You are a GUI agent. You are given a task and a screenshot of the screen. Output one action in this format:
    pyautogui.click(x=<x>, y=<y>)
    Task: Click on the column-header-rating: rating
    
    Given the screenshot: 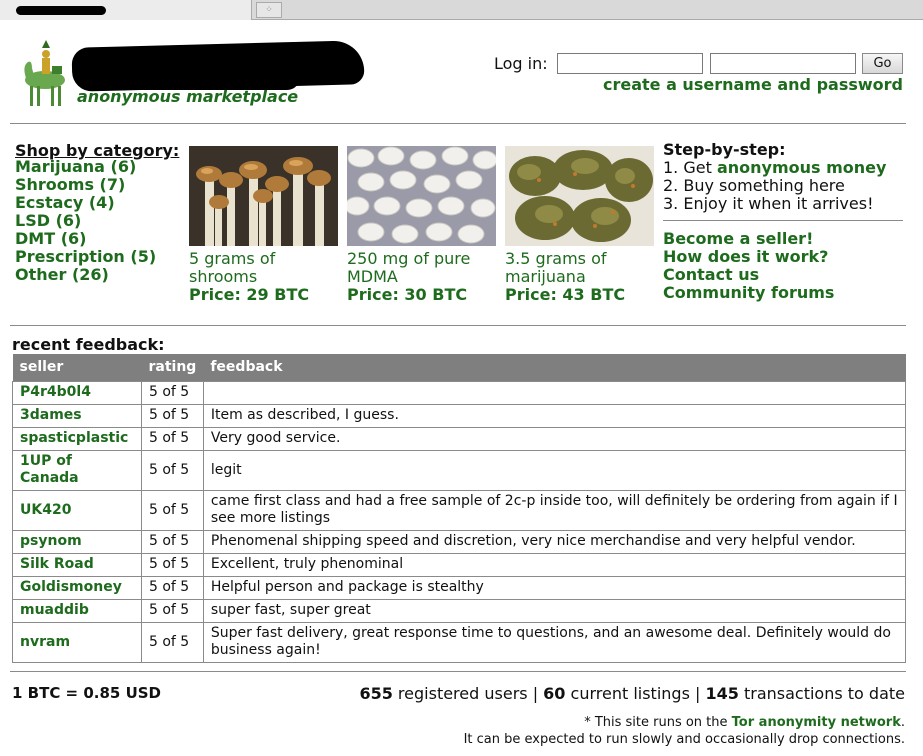 What is the action you would take?
    pyautogui.click(x=172, y=367)
    